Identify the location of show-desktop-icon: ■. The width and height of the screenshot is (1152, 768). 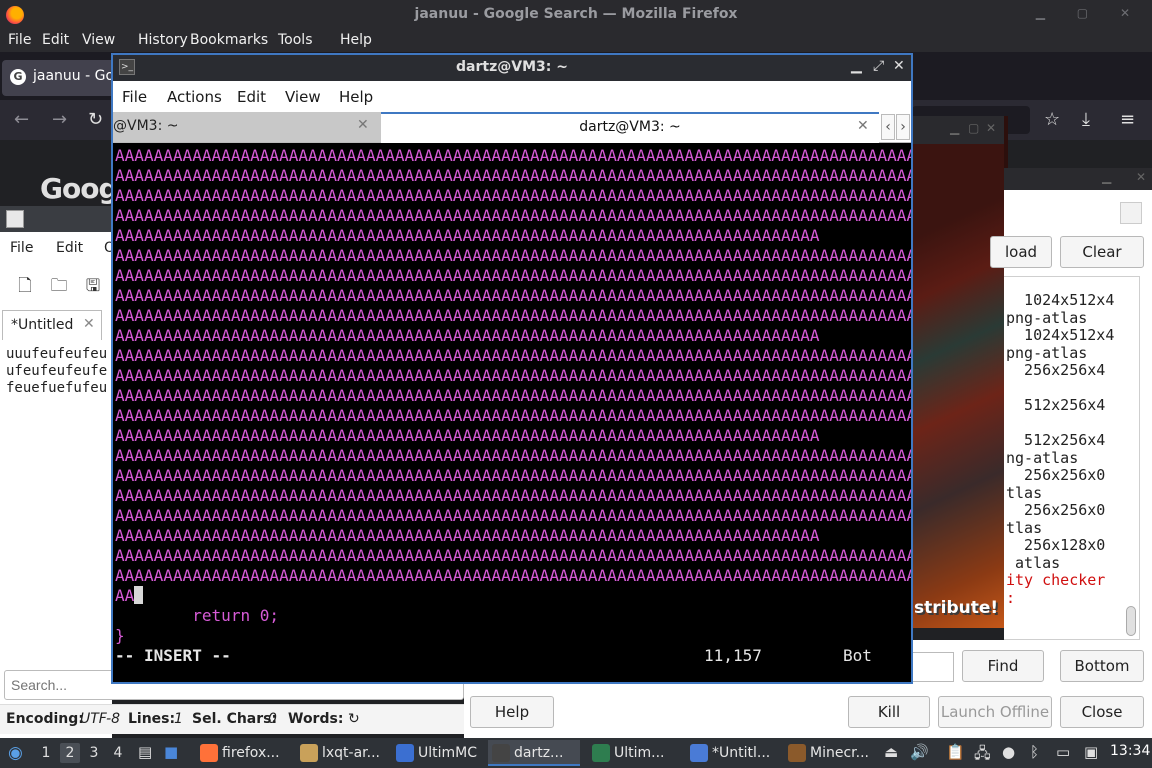
(171, 752).